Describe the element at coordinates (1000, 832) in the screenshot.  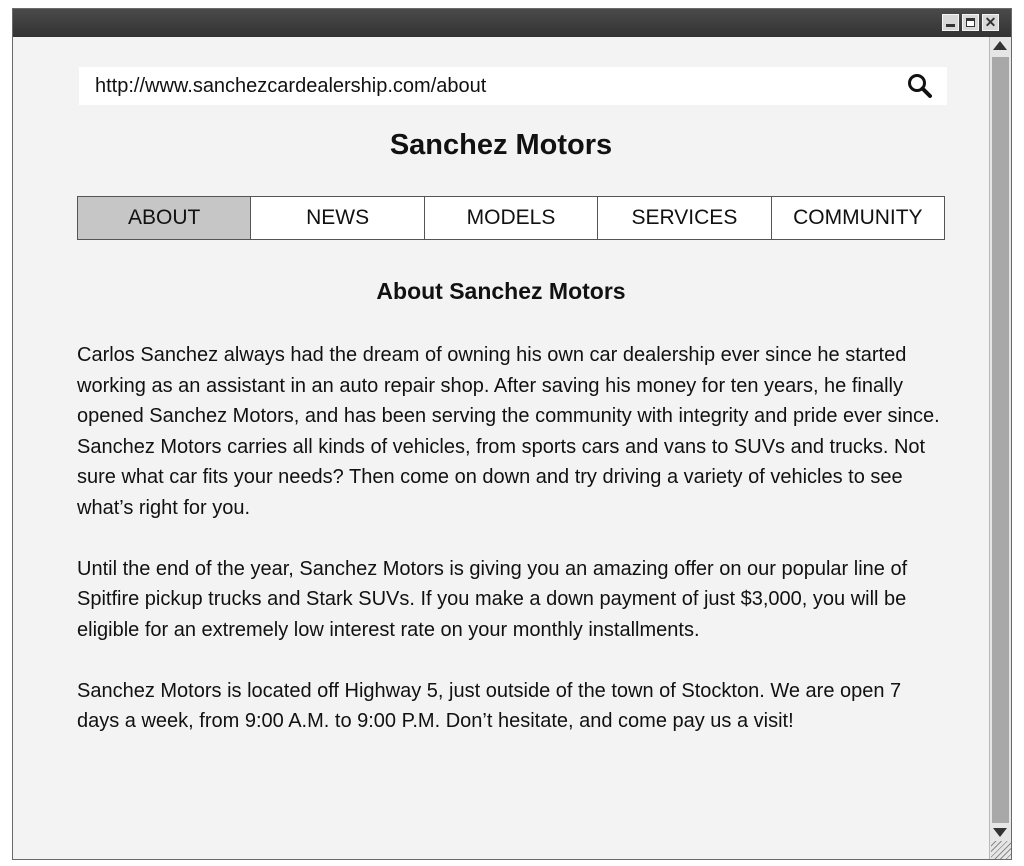
I see `scroll-down-icon` at that location.